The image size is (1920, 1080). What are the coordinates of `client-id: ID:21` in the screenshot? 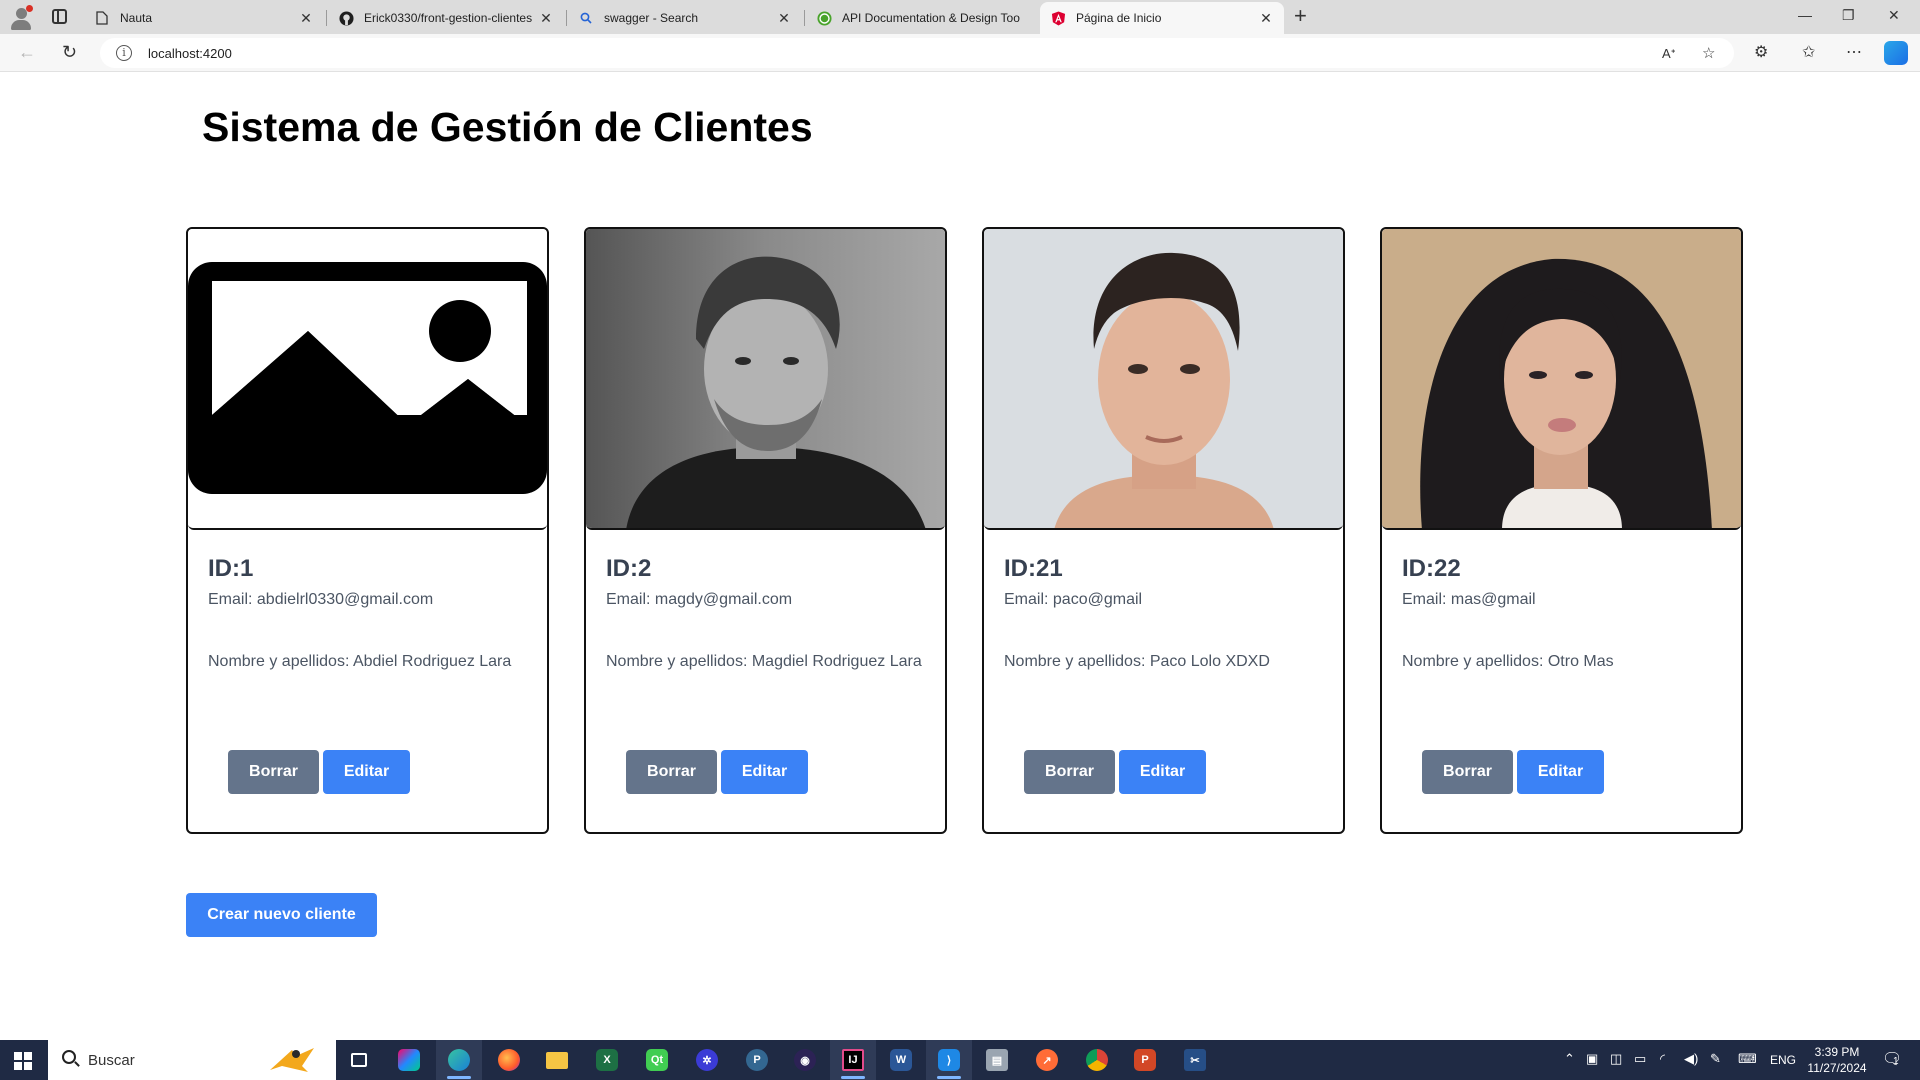 It's located at (1033, 568).